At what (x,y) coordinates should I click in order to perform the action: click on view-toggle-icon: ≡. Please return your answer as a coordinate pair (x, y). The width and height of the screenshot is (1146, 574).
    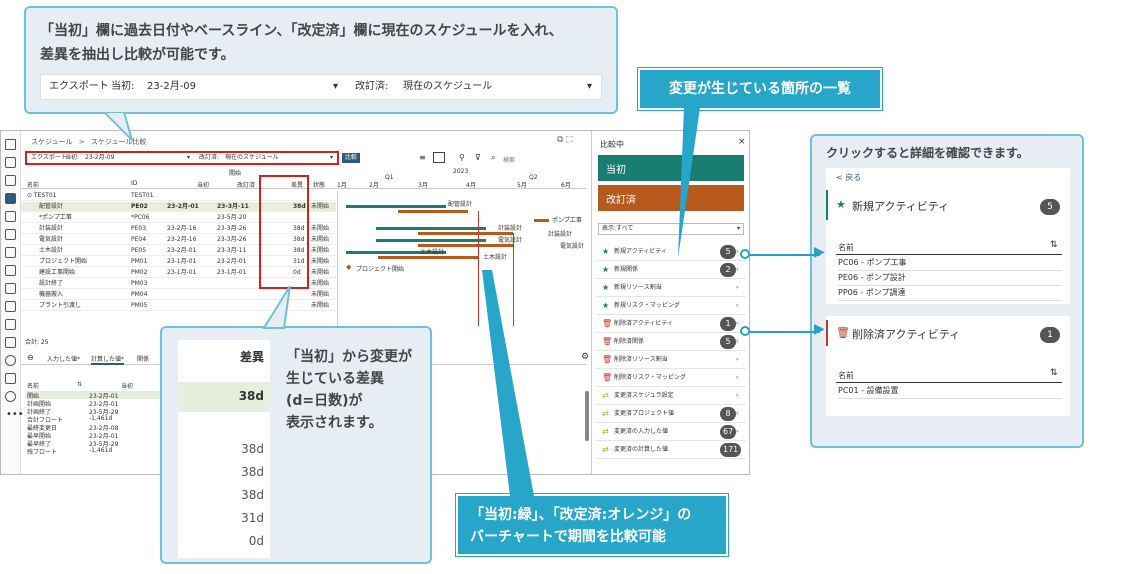
    Looking at the image, I should click on (422, 157).